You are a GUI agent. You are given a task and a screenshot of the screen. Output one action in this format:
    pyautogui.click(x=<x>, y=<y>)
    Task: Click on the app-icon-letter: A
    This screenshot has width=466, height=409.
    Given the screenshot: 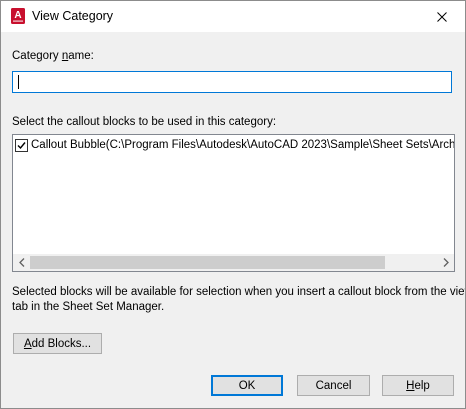 What is the action you would take?
    pyautogui.click(x=17, y=15)
    